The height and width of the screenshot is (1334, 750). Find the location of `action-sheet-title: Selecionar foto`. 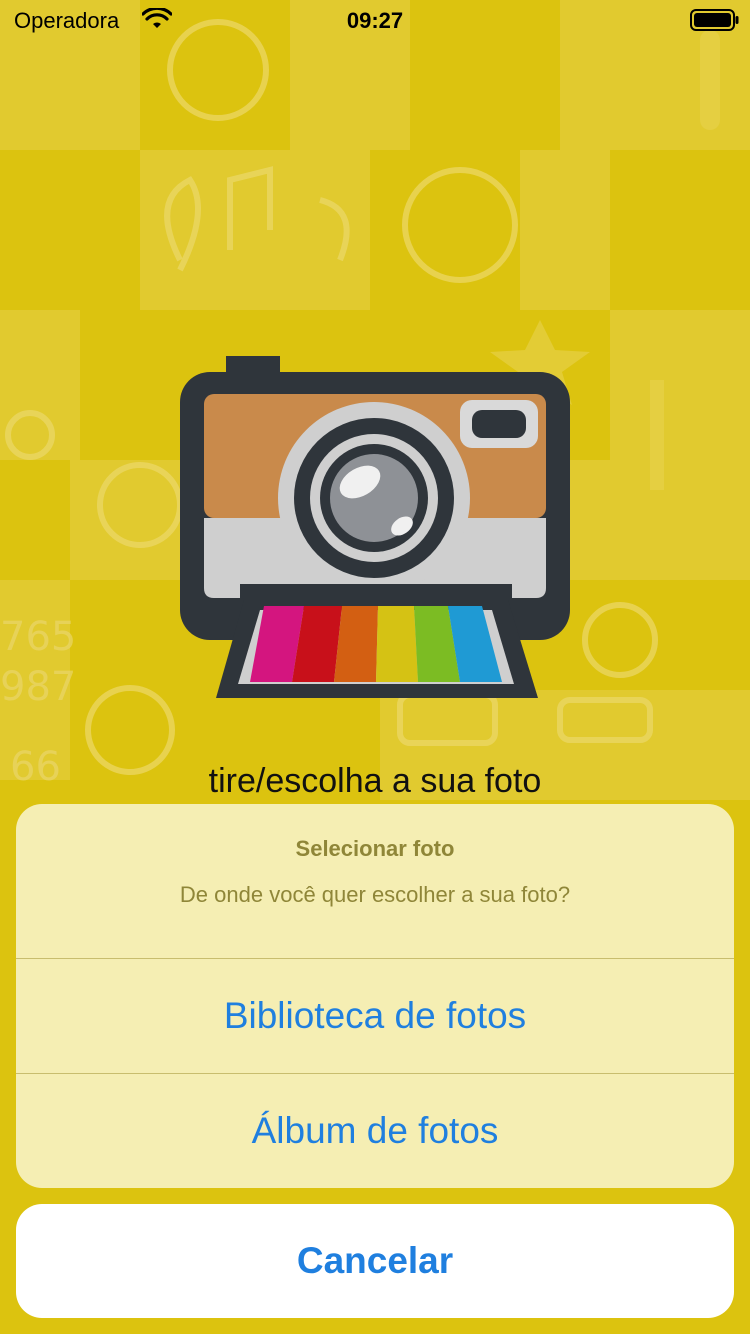

action-sheet-title: Selecionar foto is located at coordinates (375, 848).